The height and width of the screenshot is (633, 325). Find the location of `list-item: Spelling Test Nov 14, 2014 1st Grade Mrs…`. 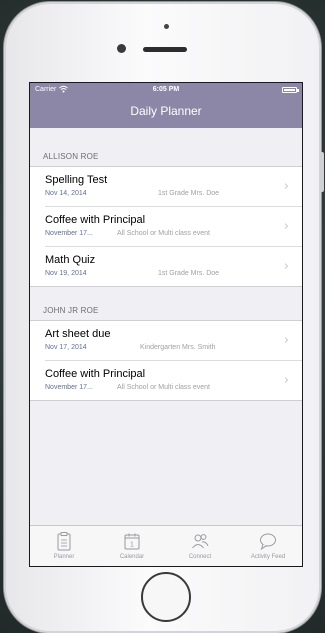

list-item: Spelling Test Nov 14, 2014 1st Grade Mrs… is located at coordinates (173, 187).